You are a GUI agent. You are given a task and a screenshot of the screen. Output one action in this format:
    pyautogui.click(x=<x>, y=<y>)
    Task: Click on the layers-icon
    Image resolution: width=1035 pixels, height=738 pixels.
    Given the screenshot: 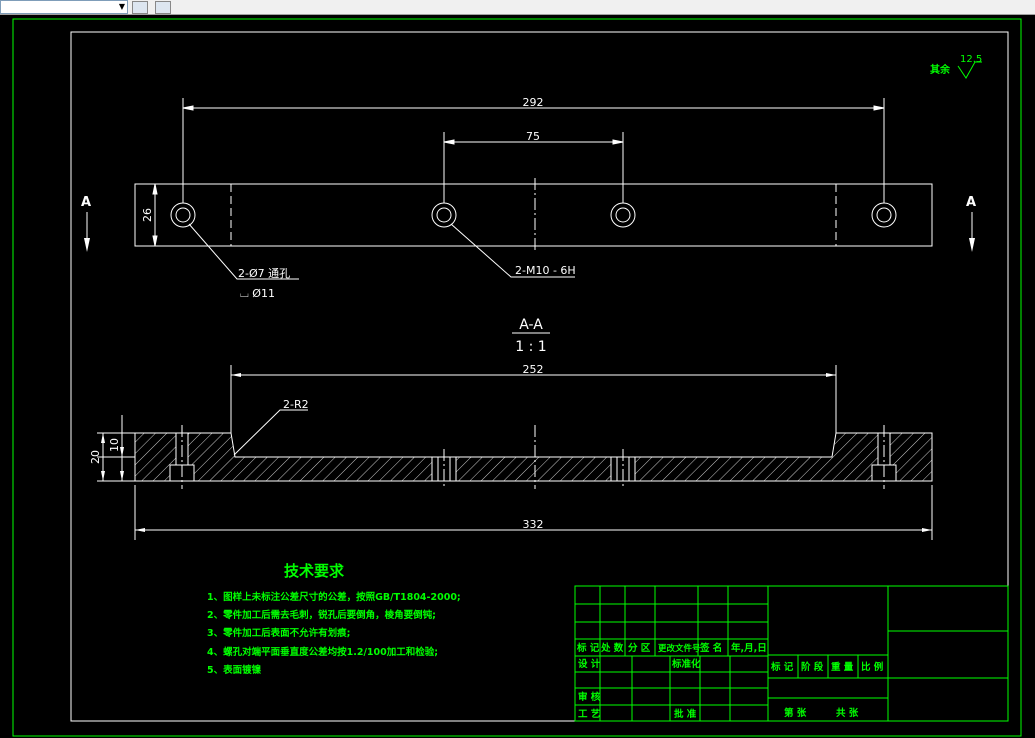 What is the action you would take?
    pyautogui.click(x=140, y=7)
    